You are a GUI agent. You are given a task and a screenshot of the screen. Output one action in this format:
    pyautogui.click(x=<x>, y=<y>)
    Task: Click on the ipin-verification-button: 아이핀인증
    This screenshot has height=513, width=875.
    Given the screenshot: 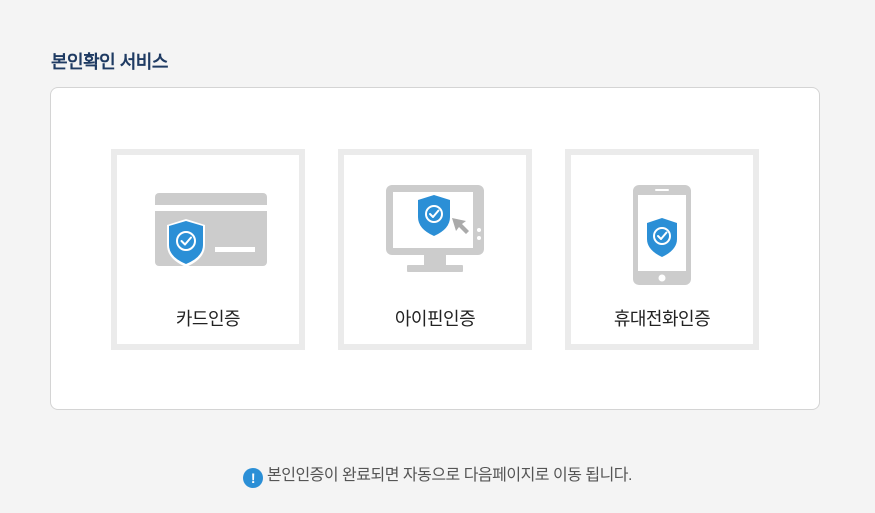 What is the action you would take?
    pyautogui.click(x=435, y=249)
    